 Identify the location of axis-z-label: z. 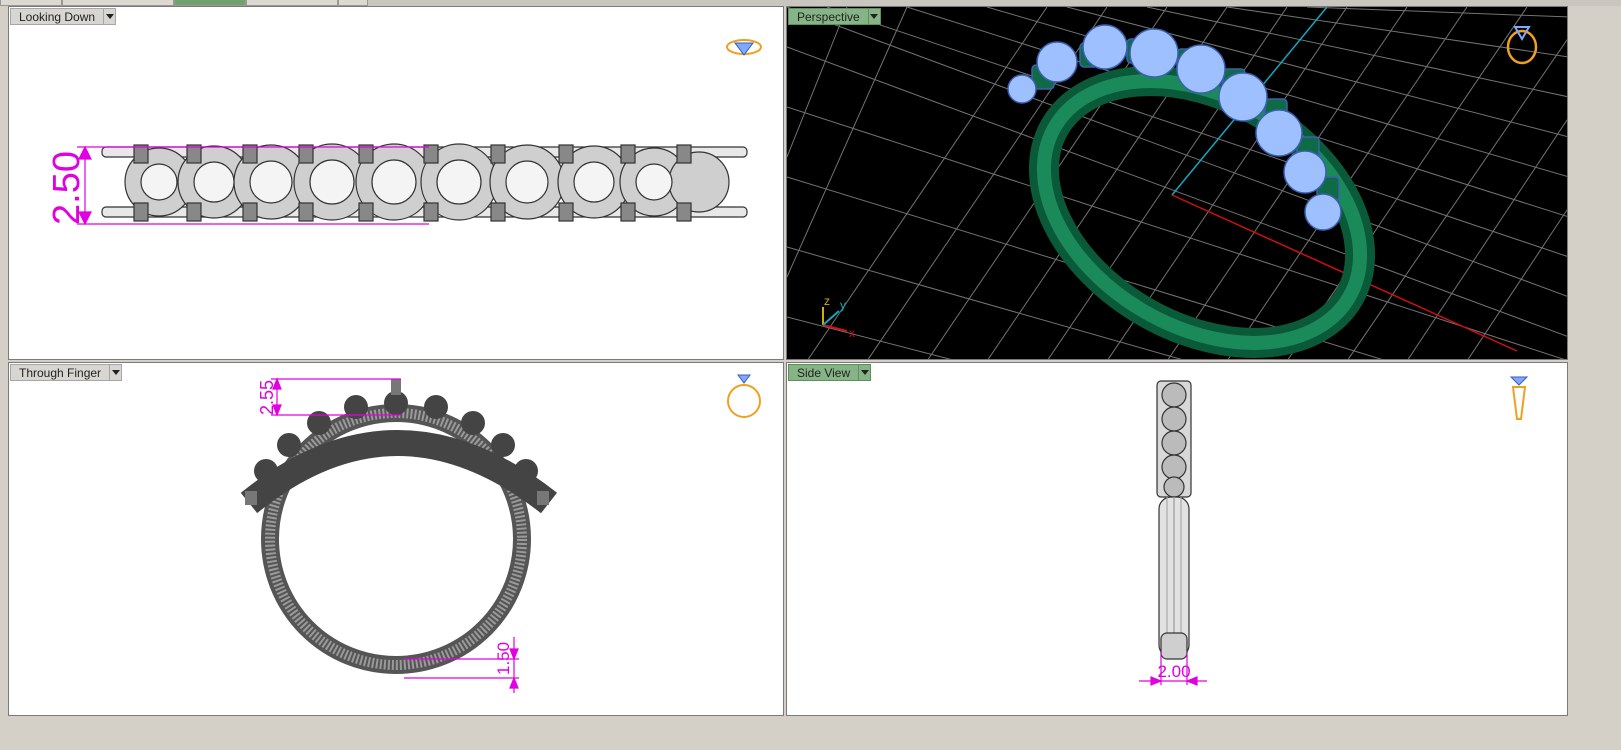
(827, 301).